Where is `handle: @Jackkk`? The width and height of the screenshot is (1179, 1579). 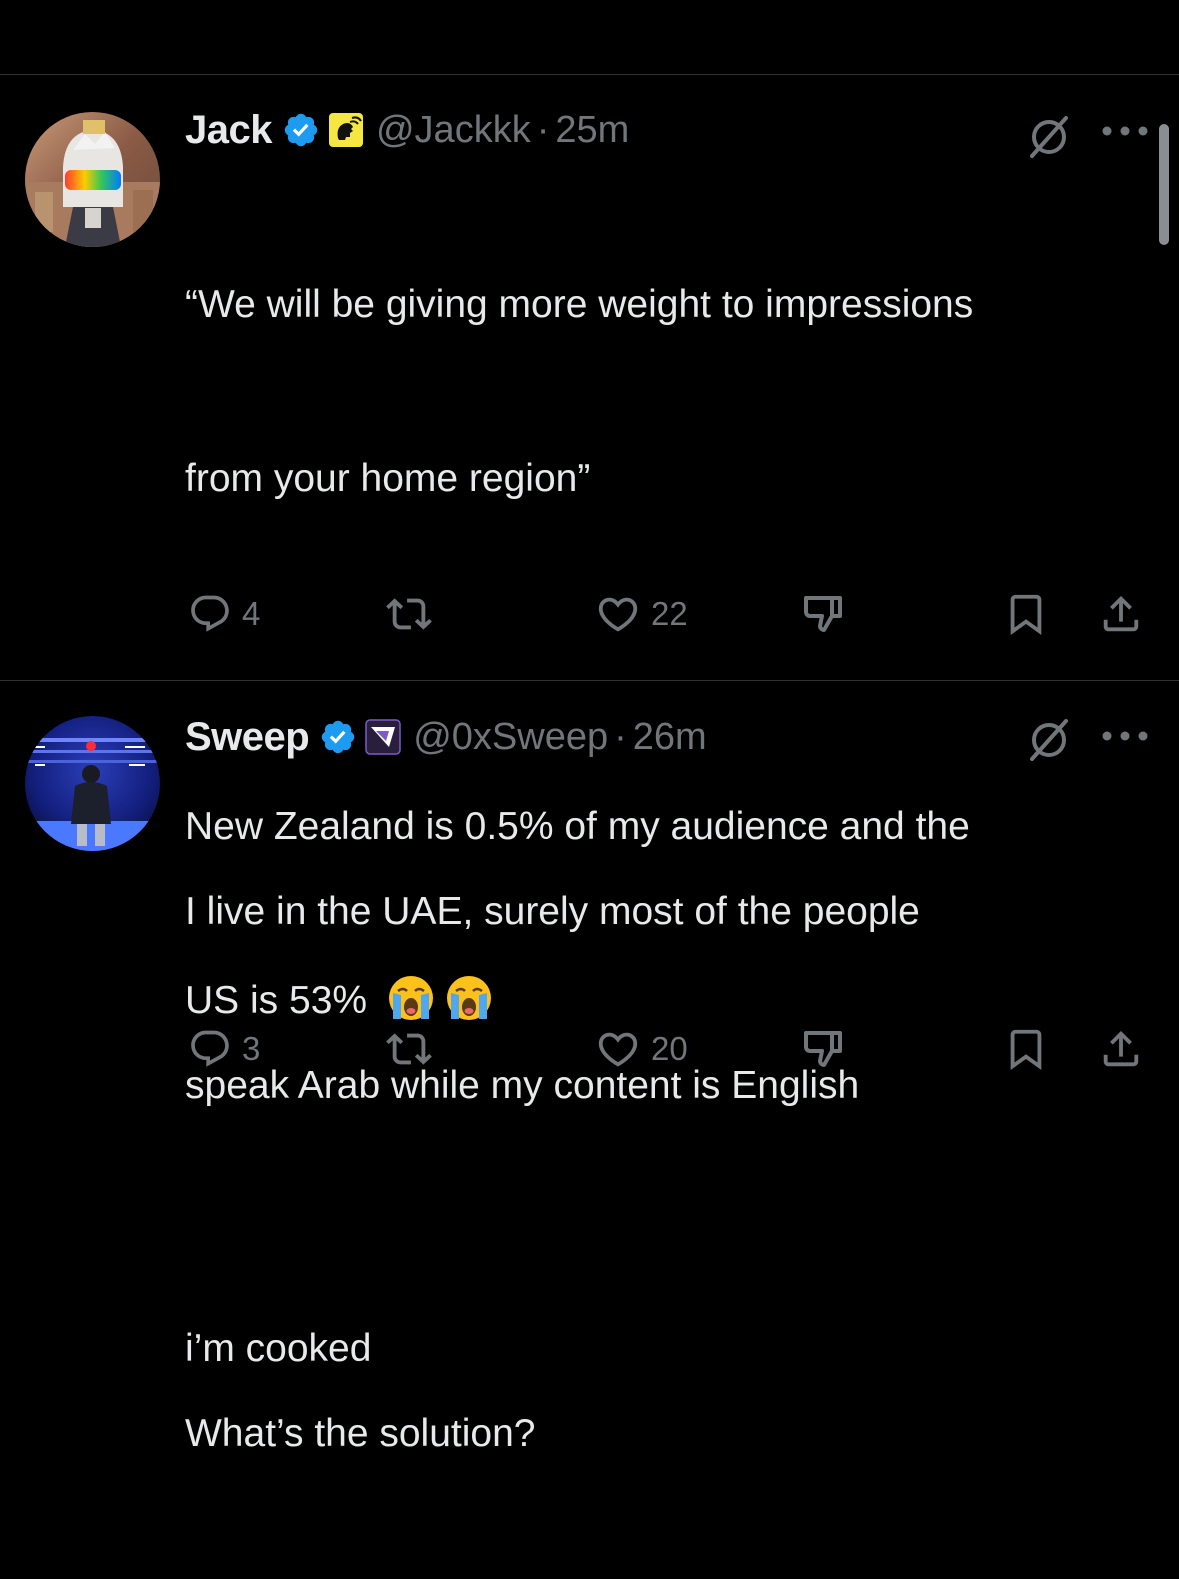
handle: @Jackkk is located at coordinates (453, 130).